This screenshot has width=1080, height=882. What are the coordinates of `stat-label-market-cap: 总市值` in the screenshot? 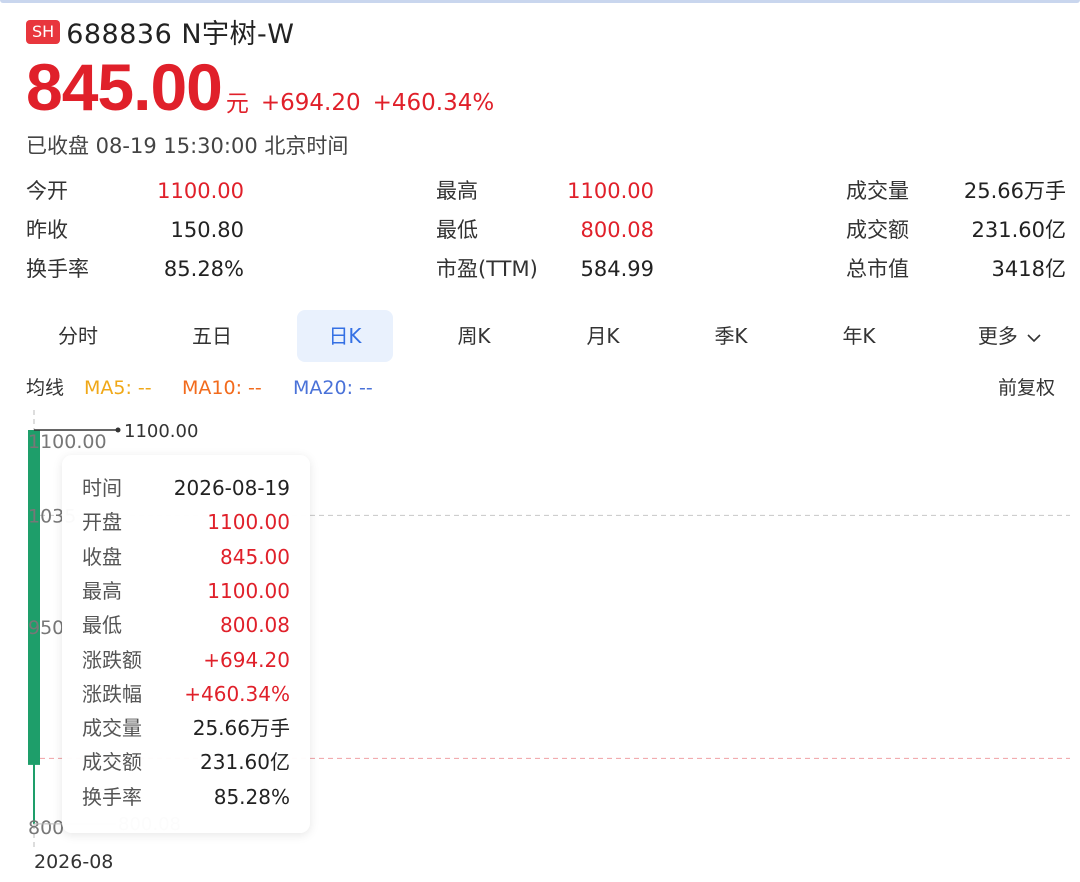 It's located at (877, 269).